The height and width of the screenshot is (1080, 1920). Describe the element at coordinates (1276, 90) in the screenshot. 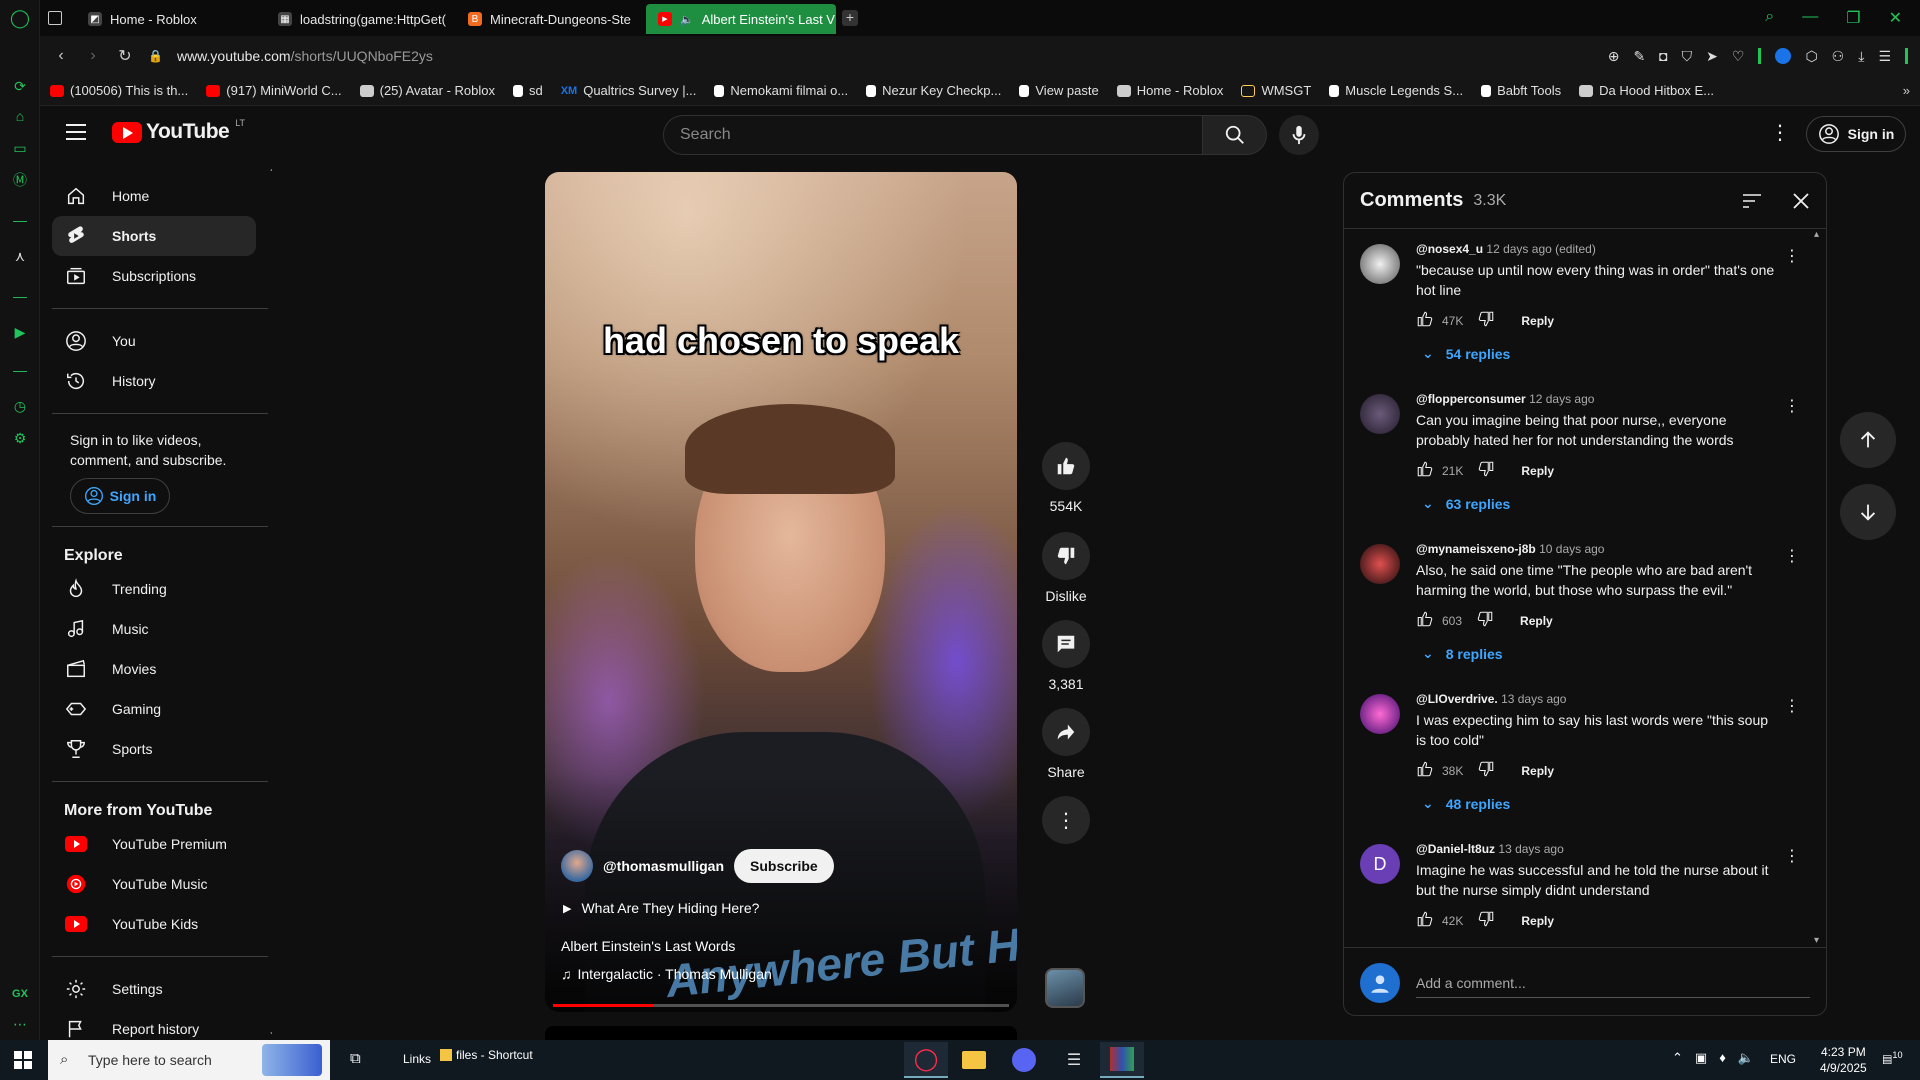

I see `bookmark-folder: WMSGT` at that location.